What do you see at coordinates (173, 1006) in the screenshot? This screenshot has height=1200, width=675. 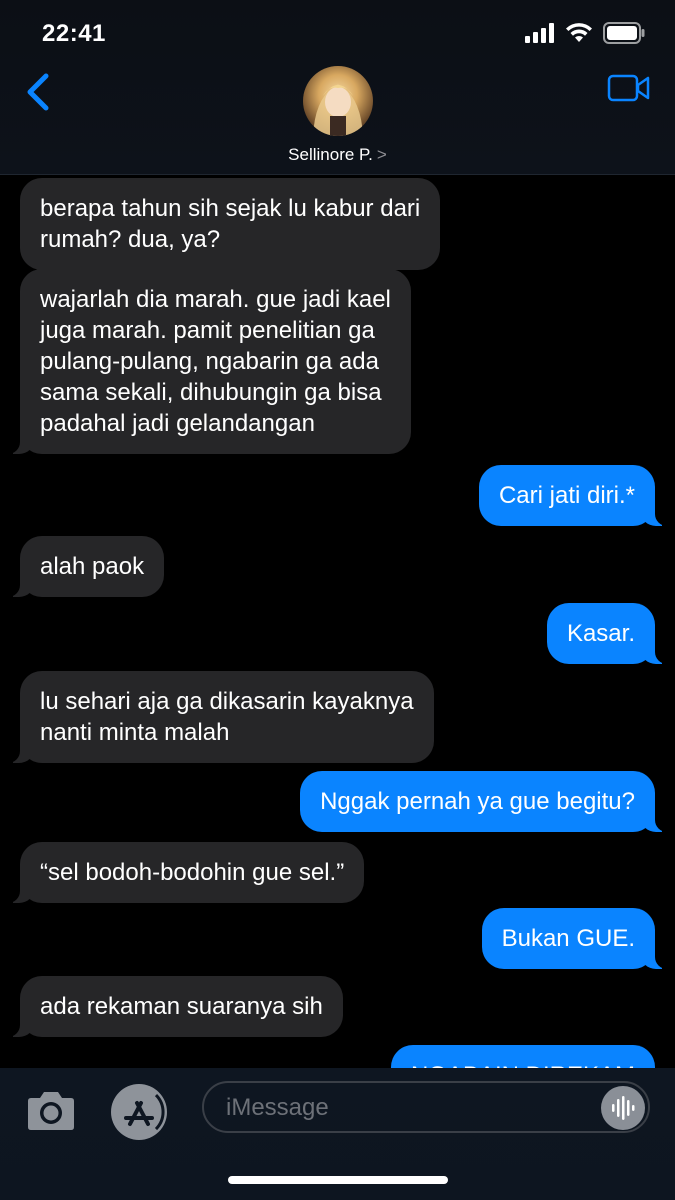 I see `message-received: ada rekaman suaranya sih` at bounding box center [173, 1006].